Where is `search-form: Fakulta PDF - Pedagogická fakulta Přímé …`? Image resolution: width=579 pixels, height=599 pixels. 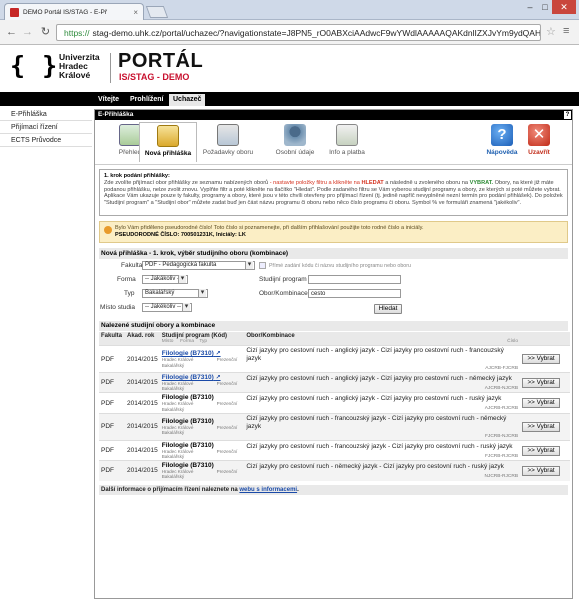 search-form: Fakulta PDF - Pedagogická fakulta Přímé … is located at coordinates (333, 290).